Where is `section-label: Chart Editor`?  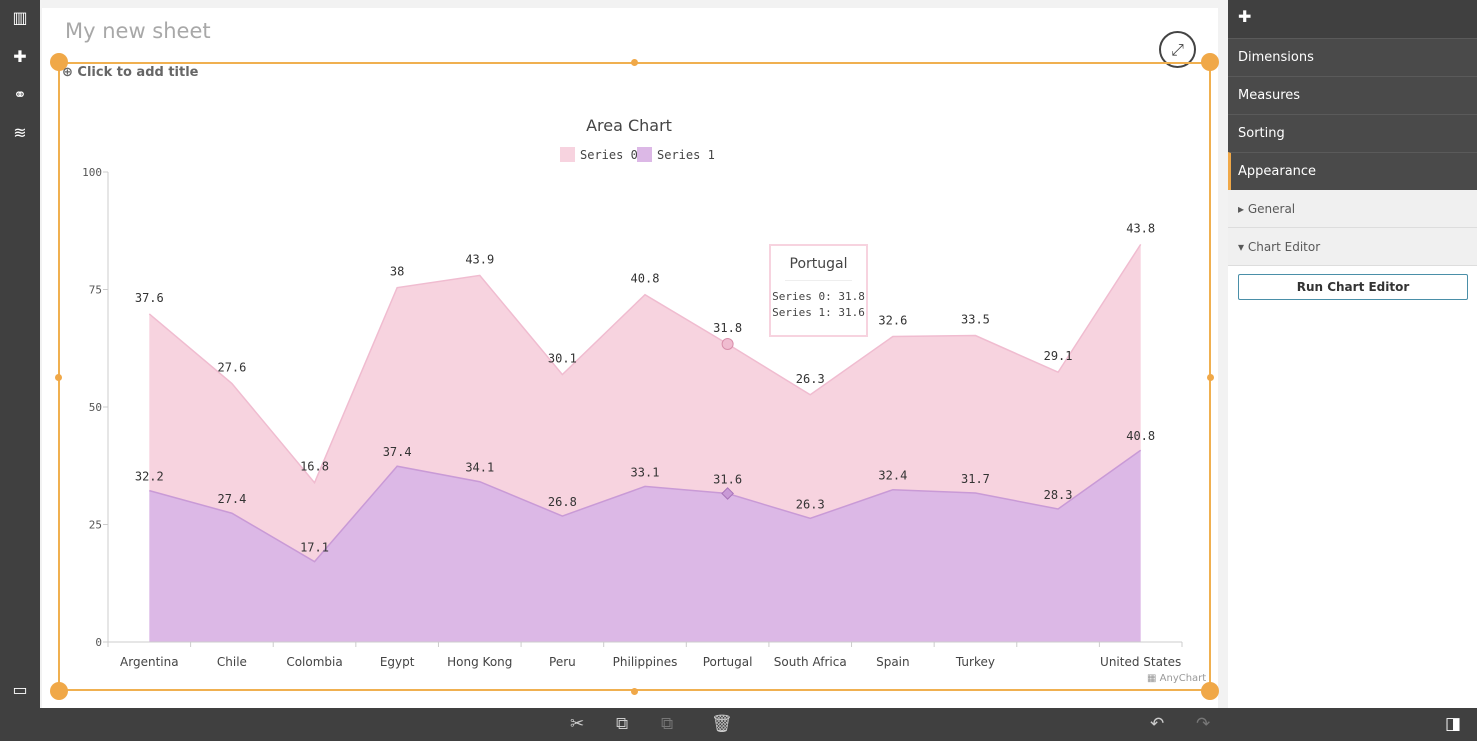
section-label: Chart Editor is located at coordinates (1284, 247).